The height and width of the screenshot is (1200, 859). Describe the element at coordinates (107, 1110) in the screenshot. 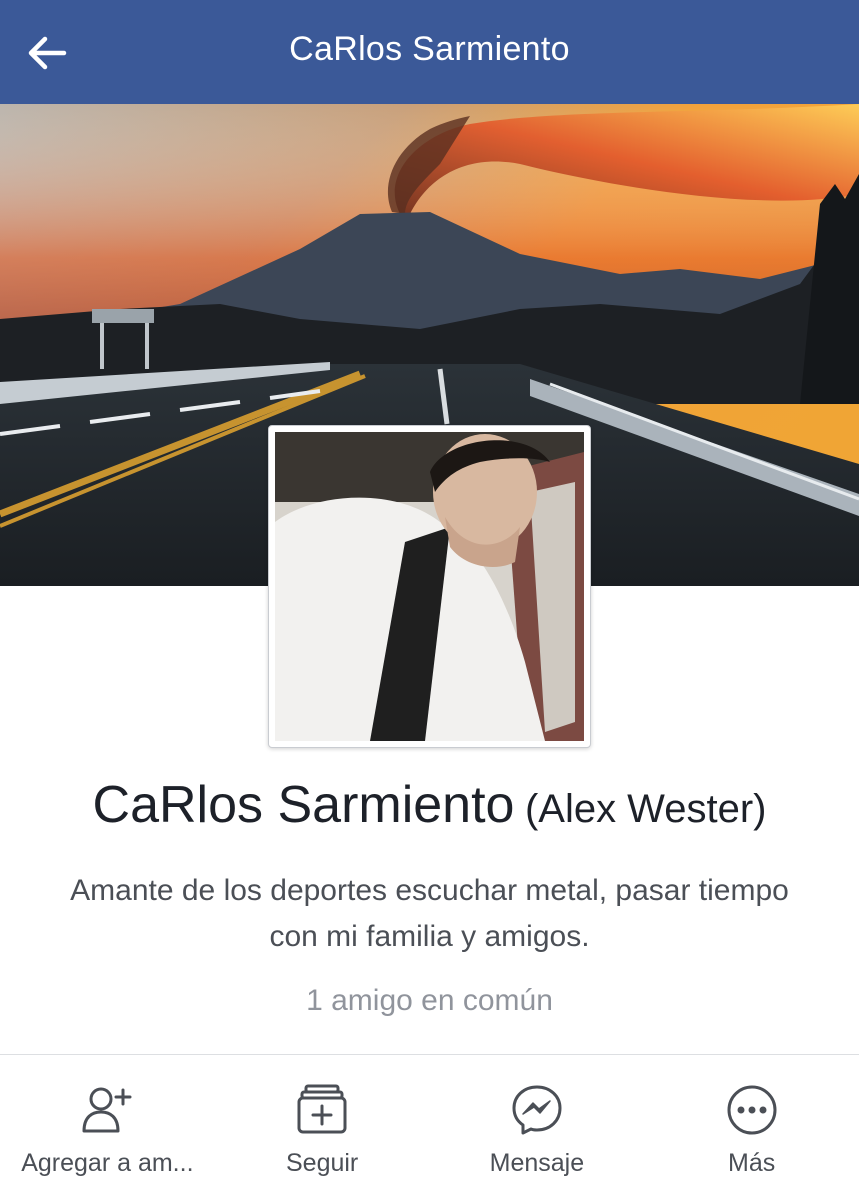

I see `add-friend-icon` at that location.